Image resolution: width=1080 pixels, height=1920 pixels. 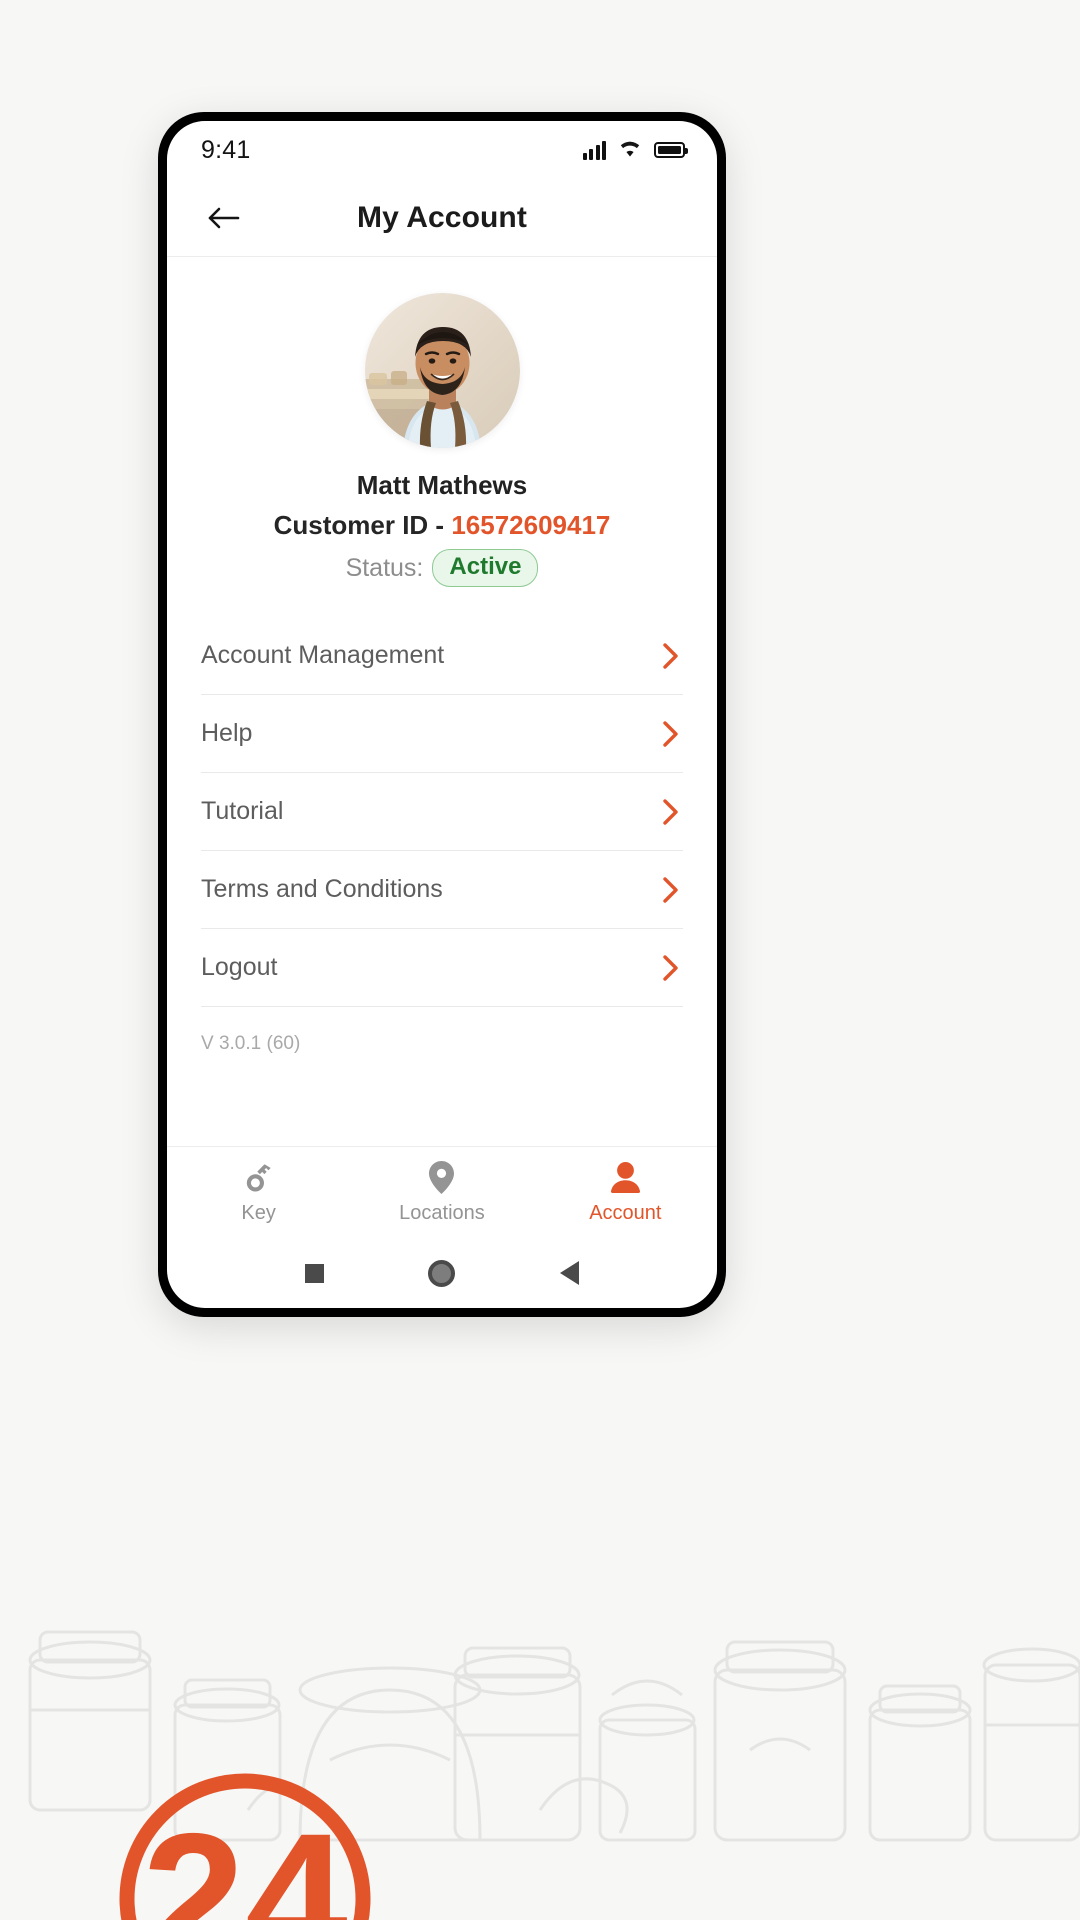 I want to click on status-time: 9:41, so click(x=226, y=149).